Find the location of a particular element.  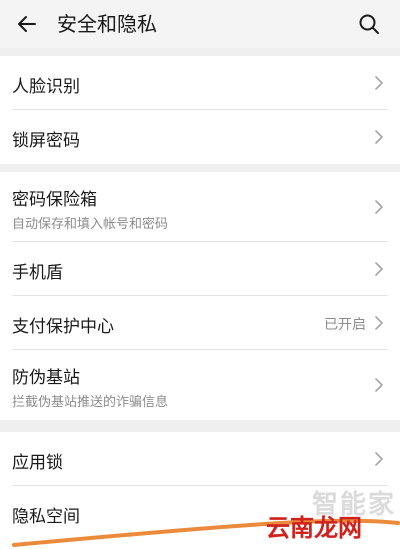

highlight-stroke is located at coordinates (206, 532).